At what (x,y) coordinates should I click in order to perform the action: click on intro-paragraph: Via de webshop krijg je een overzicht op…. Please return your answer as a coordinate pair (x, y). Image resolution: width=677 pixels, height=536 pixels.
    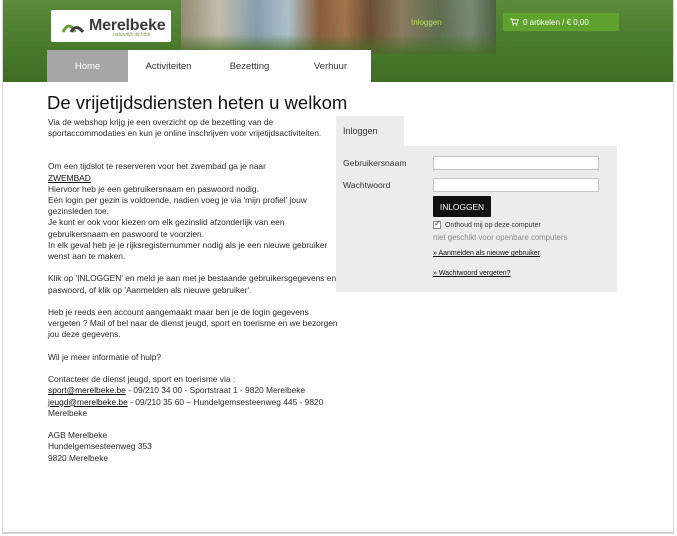
    Looking at the image, I should click on (185, 128).